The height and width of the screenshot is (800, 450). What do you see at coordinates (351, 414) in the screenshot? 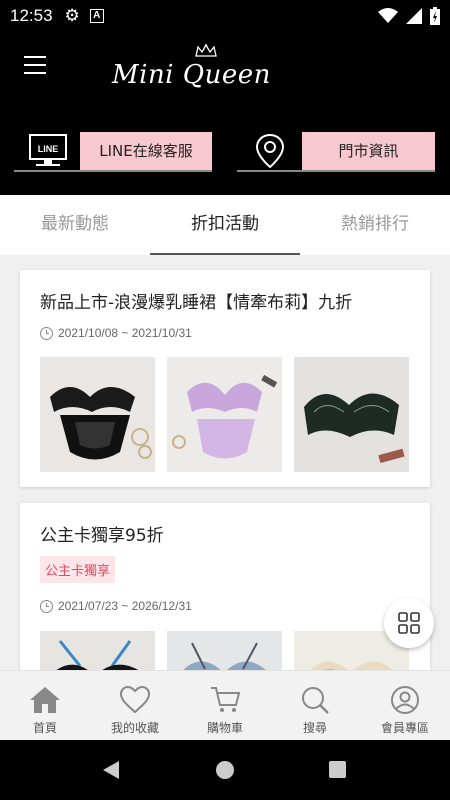
I see `dark-green-lace-bra-image` at bounding box center [351, 414].